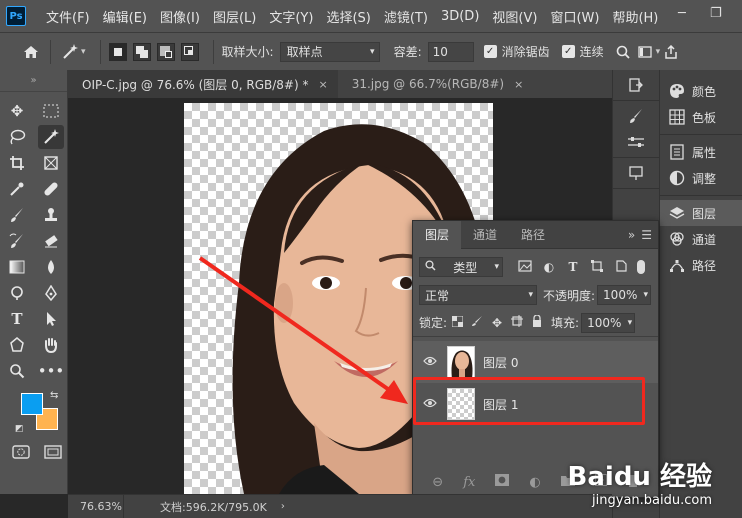 The image size is (742, 518). What do you see at coordinates (623, 52) in the screenshot?
I see `search-icon` at bounding box center [623, 52].